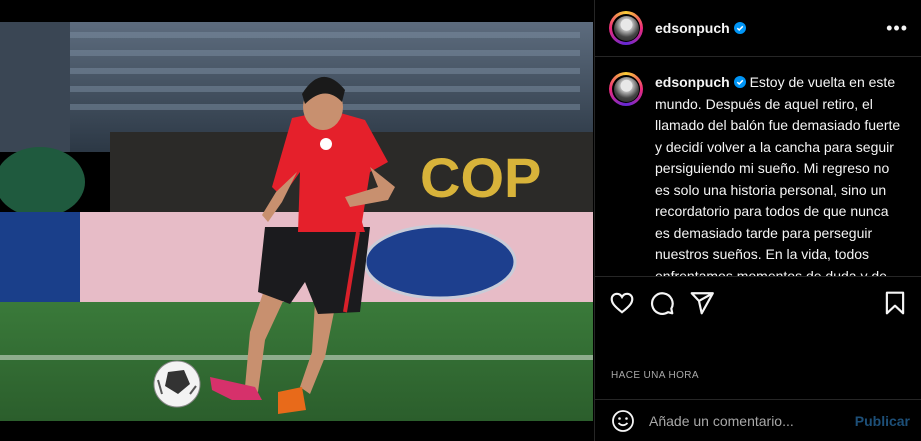  I want to click on publish-button: Publicar, so click(882, 421).